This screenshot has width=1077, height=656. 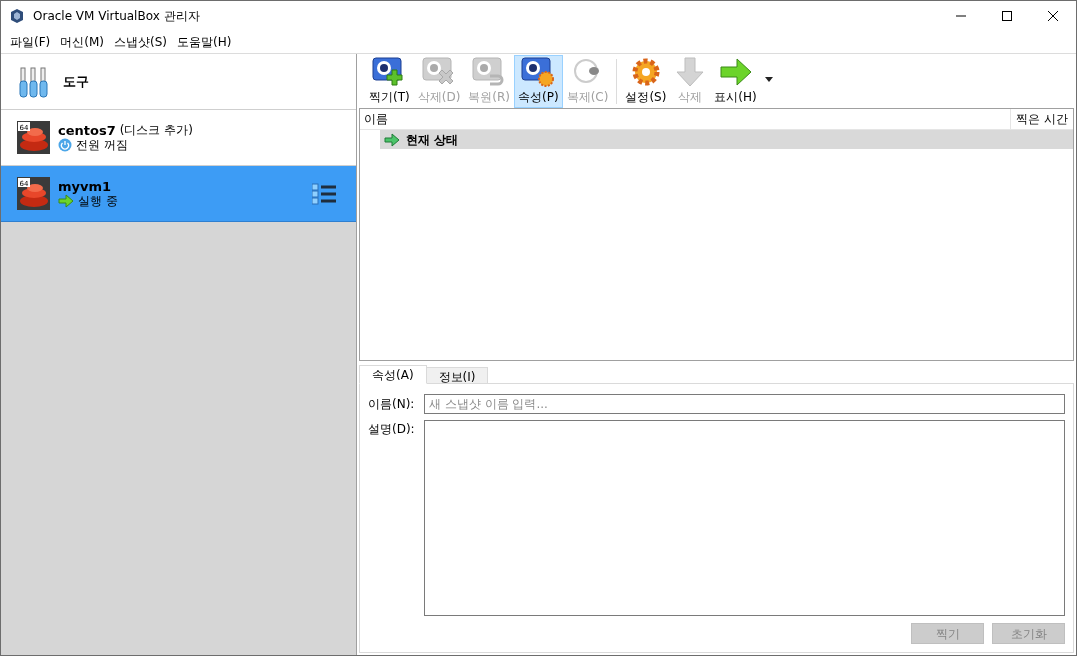 I want to click on camera-gear-icon, so click(x=538, y=72).